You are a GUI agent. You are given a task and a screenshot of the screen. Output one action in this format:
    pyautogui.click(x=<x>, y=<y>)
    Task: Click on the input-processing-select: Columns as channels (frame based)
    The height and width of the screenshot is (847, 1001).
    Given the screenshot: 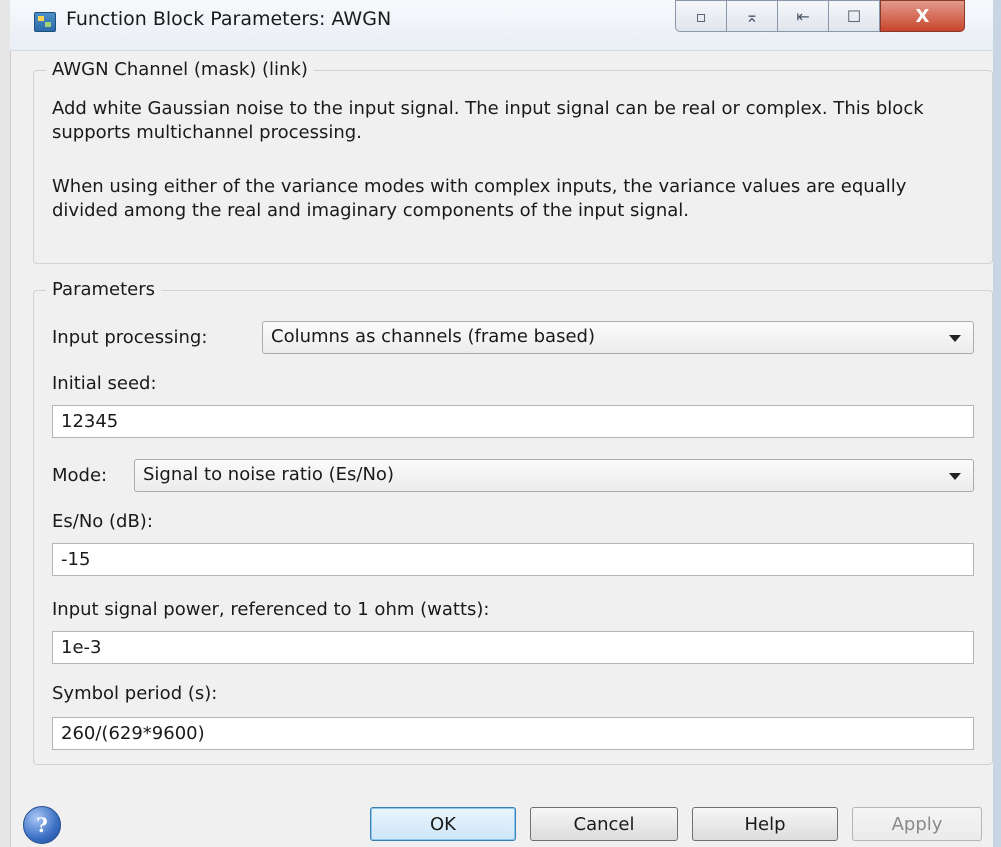 What is the action you would take?
    pyautogui.click(x=618, y=337)
    